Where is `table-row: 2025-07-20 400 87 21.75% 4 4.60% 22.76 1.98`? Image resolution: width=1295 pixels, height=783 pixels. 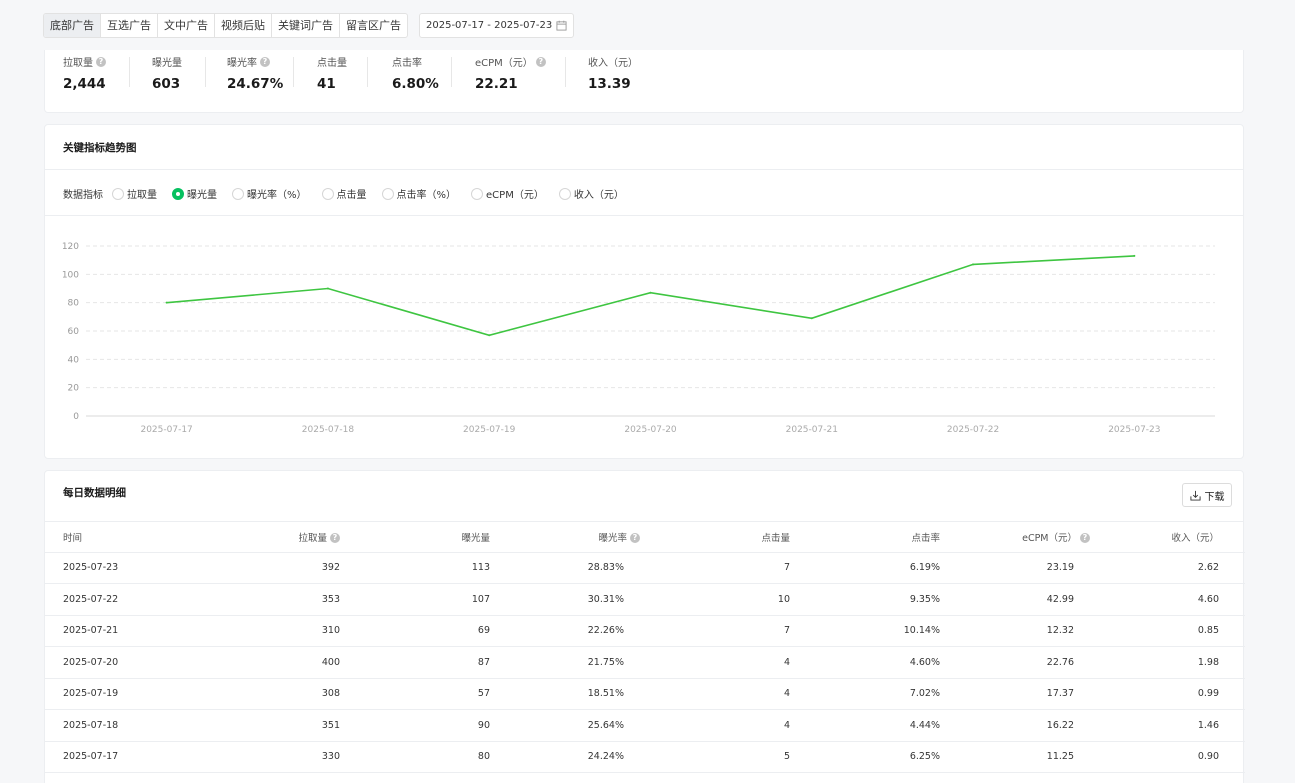 table-row: 2025-07-20 400 87 21.75% 4 4.60% 22.76 1.98 is located at coordinates (645, 662).